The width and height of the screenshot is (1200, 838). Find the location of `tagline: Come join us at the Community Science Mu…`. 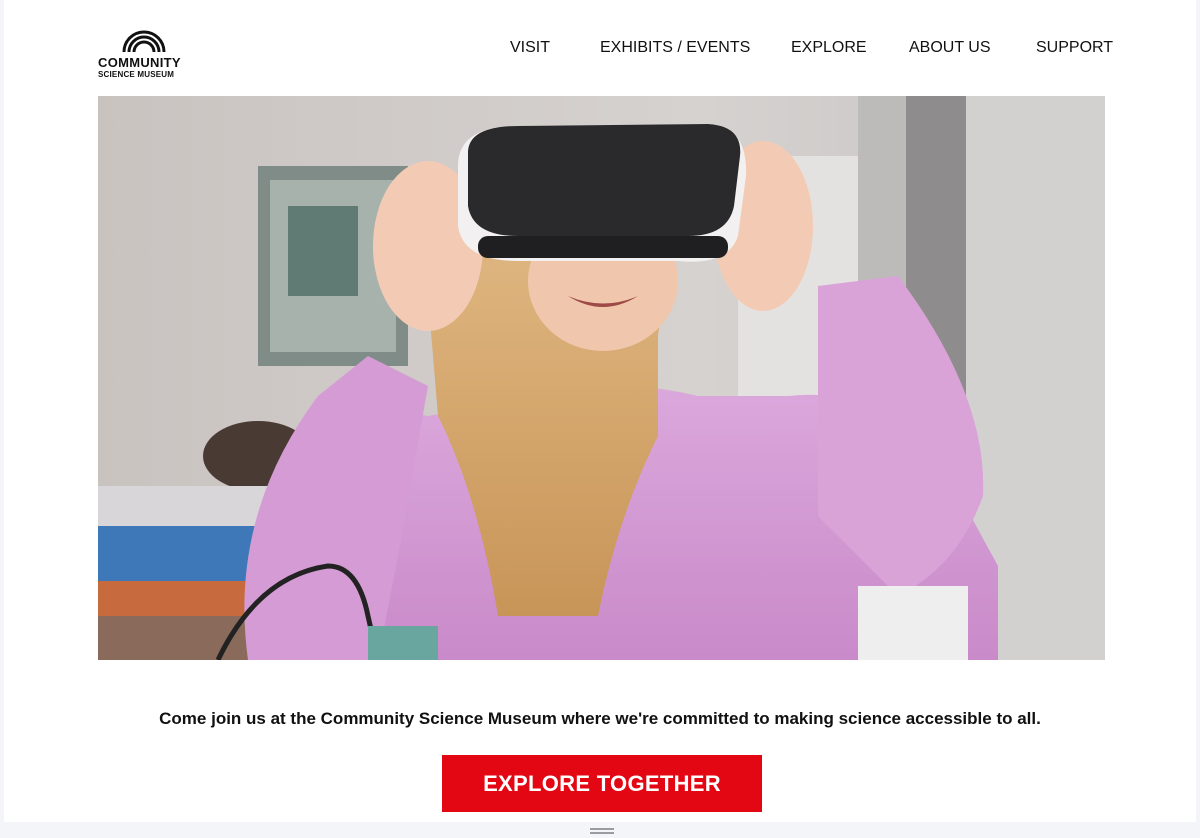

tagline: Come join us at the Community Science Mu… is located at coordinates (600, 718).